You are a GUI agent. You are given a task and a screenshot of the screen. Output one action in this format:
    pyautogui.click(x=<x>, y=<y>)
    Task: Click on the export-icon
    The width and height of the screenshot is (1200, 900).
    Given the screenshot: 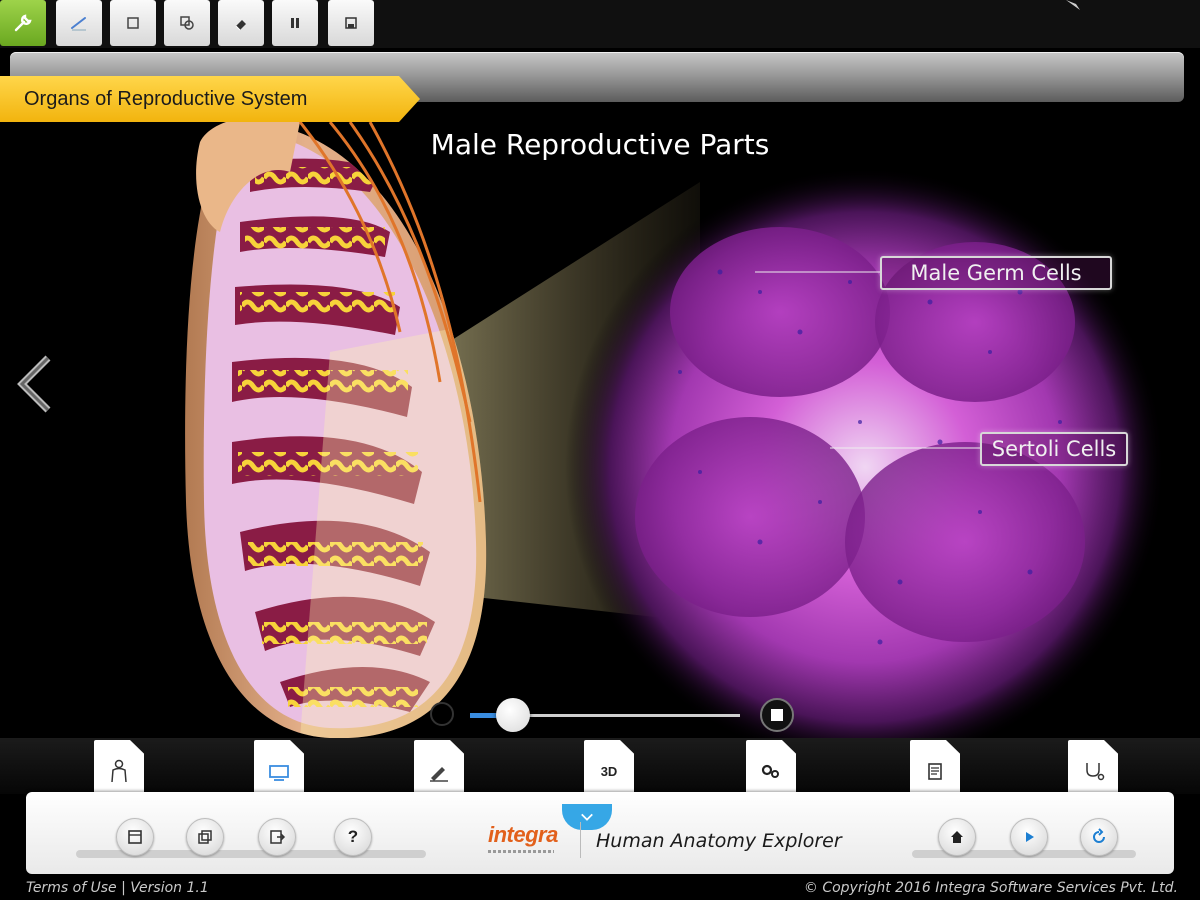 What is the action you would take?
    pyautogui.click(x=278, y=837)
    